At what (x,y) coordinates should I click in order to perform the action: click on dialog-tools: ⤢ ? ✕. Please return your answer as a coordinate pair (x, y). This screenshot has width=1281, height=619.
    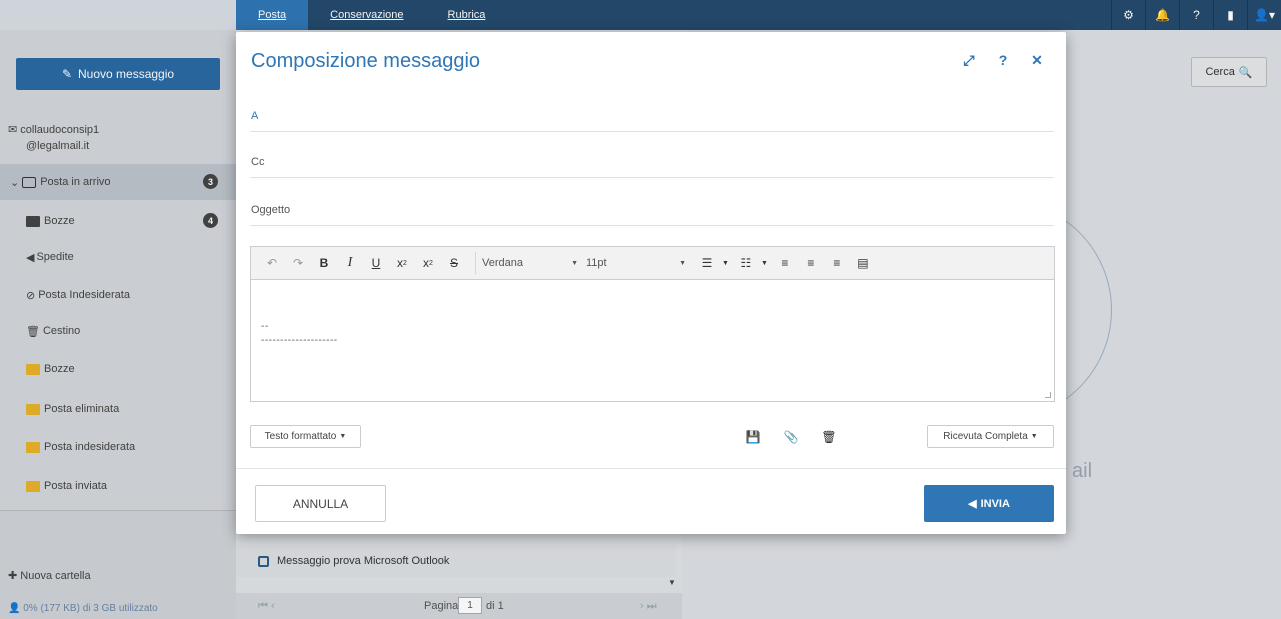
    Looking at the image, I should click on (1003, 60).